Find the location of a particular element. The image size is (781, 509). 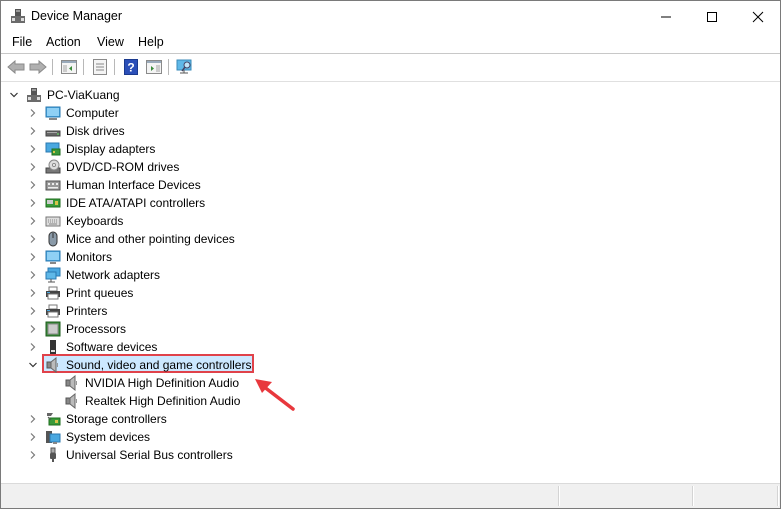

properties-icon is located at coordinates (100, 67).